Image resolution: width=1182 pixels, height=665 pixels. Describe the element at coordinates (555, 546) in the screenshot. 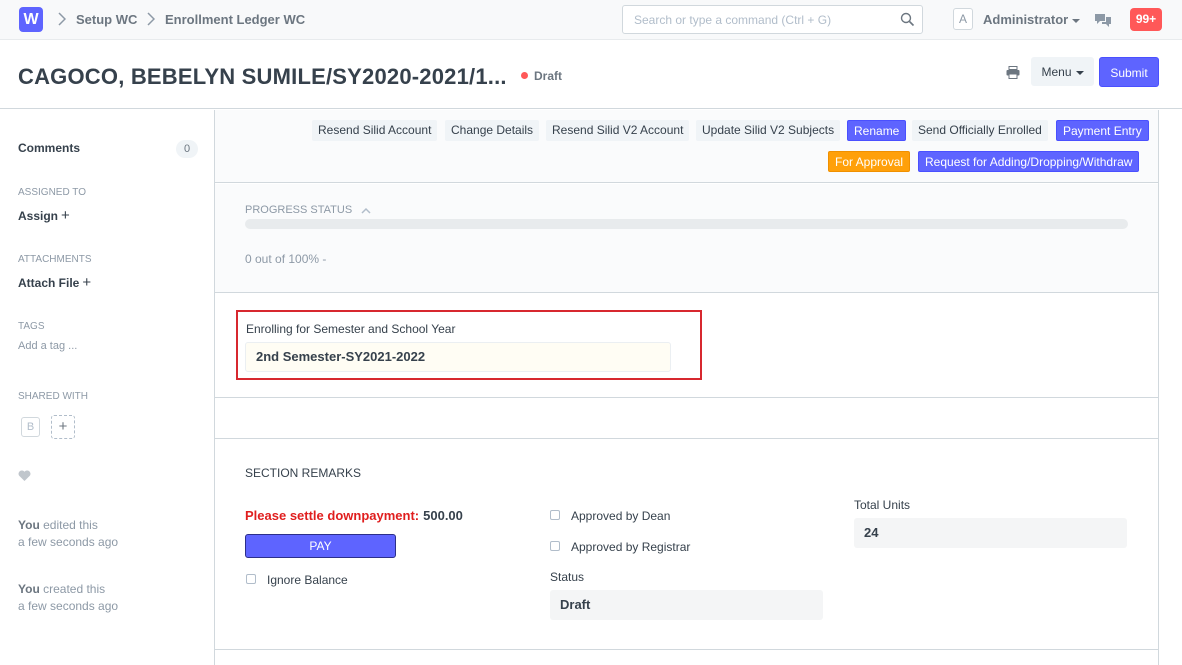

I see `approved-by-registrar-checkbox` at that location.